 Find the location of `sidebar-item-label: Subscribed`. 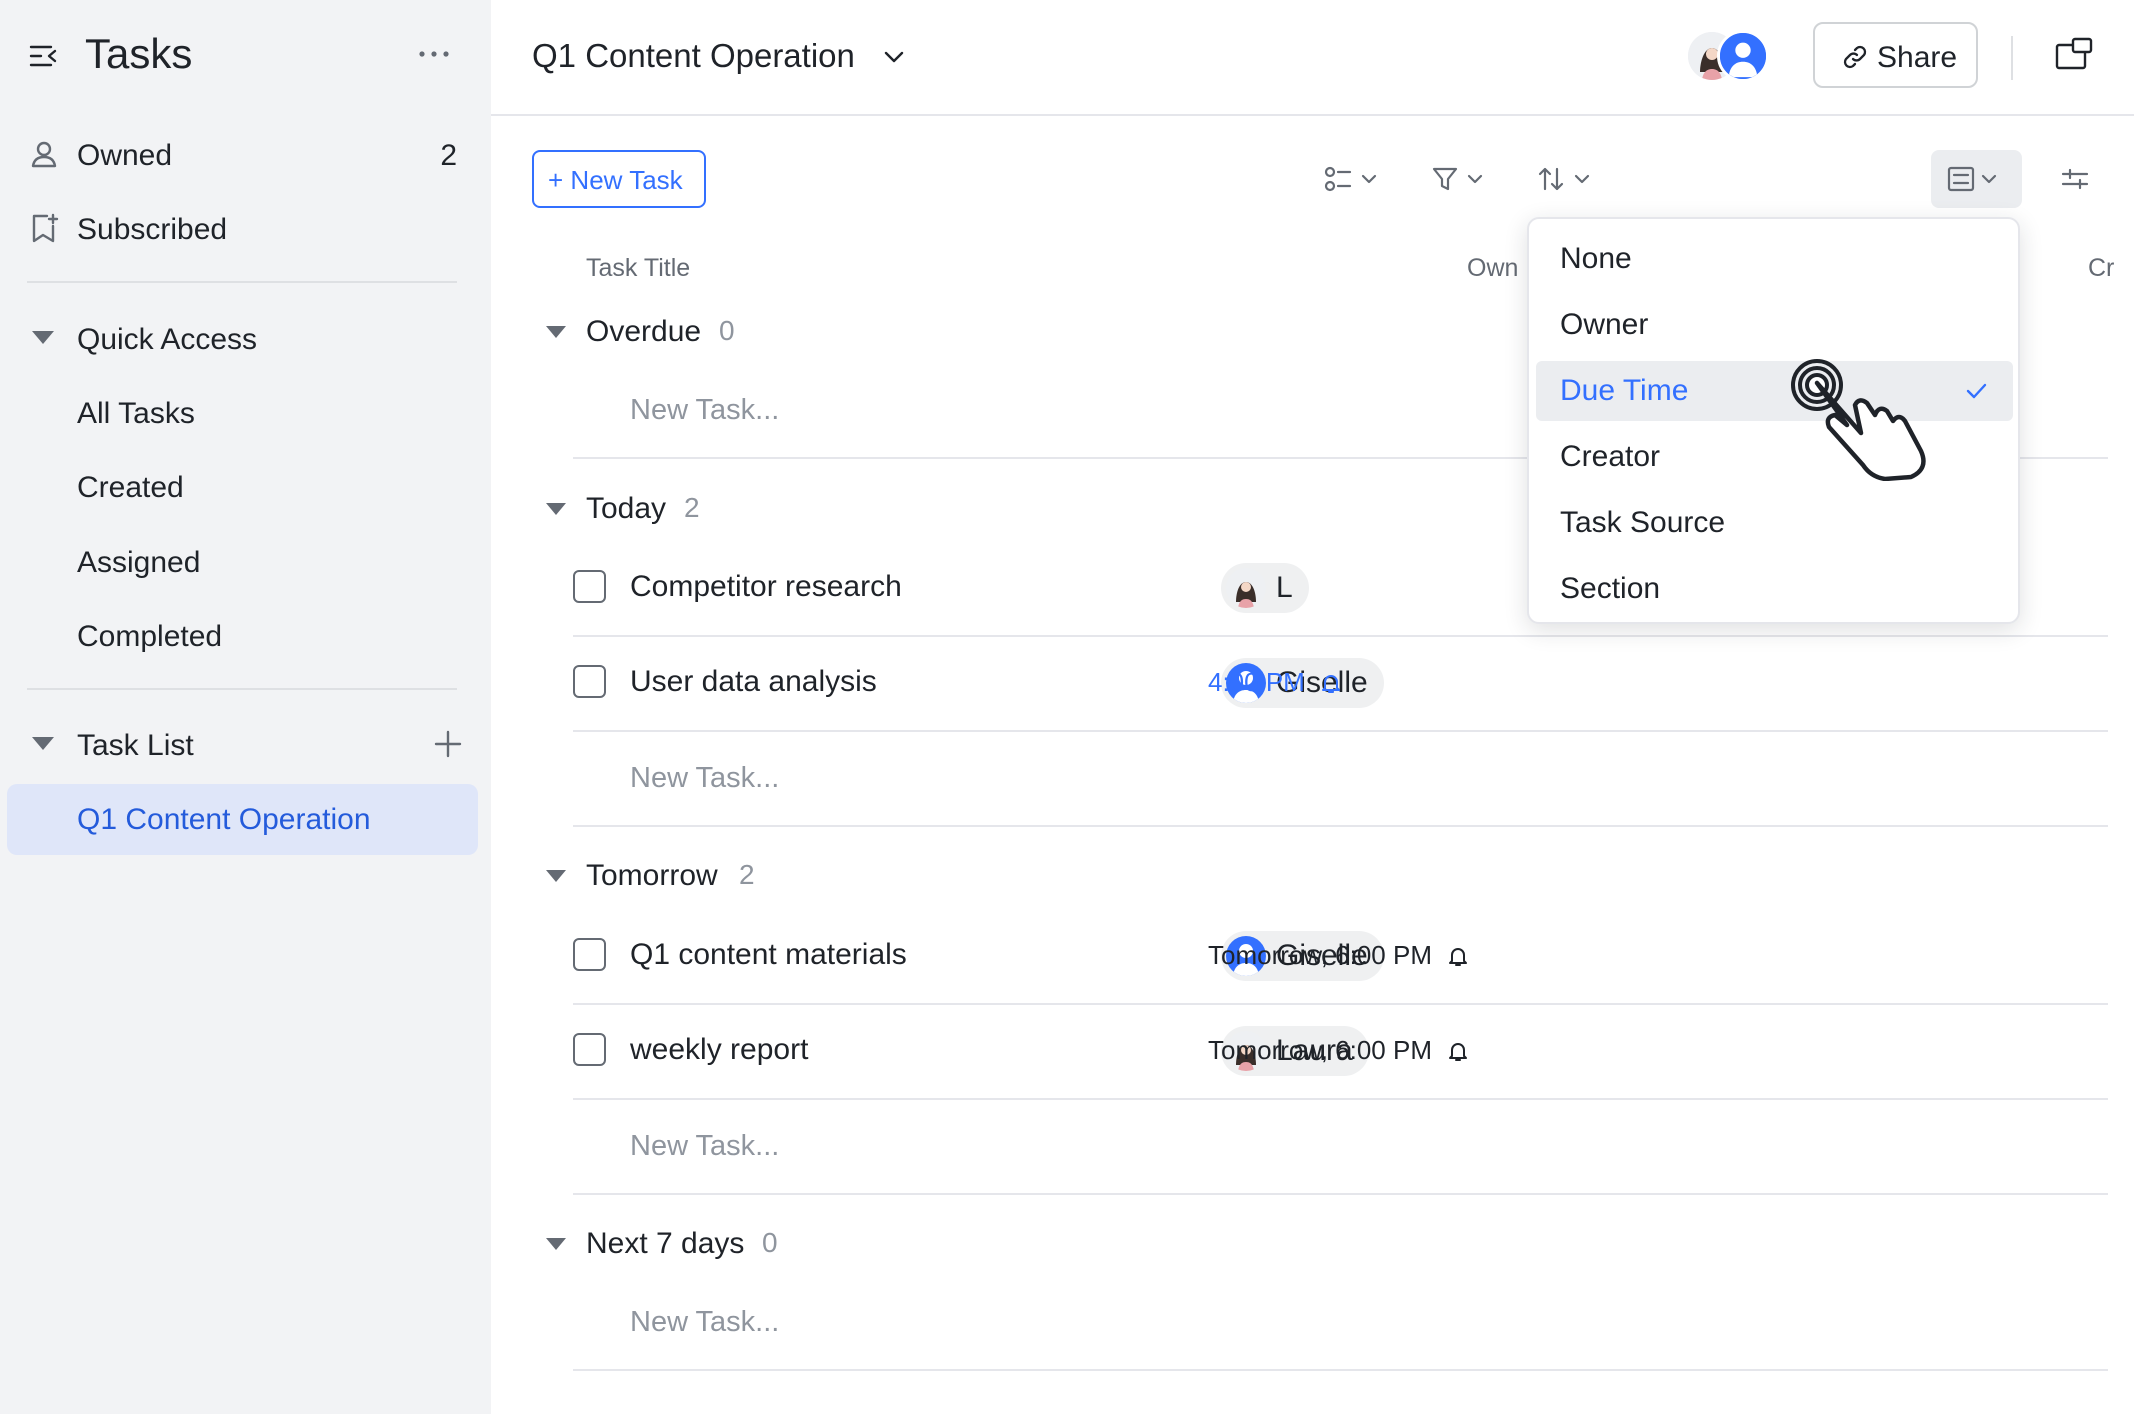

sidebar-item-label: Subscribed is located at coordinates (152, 229).